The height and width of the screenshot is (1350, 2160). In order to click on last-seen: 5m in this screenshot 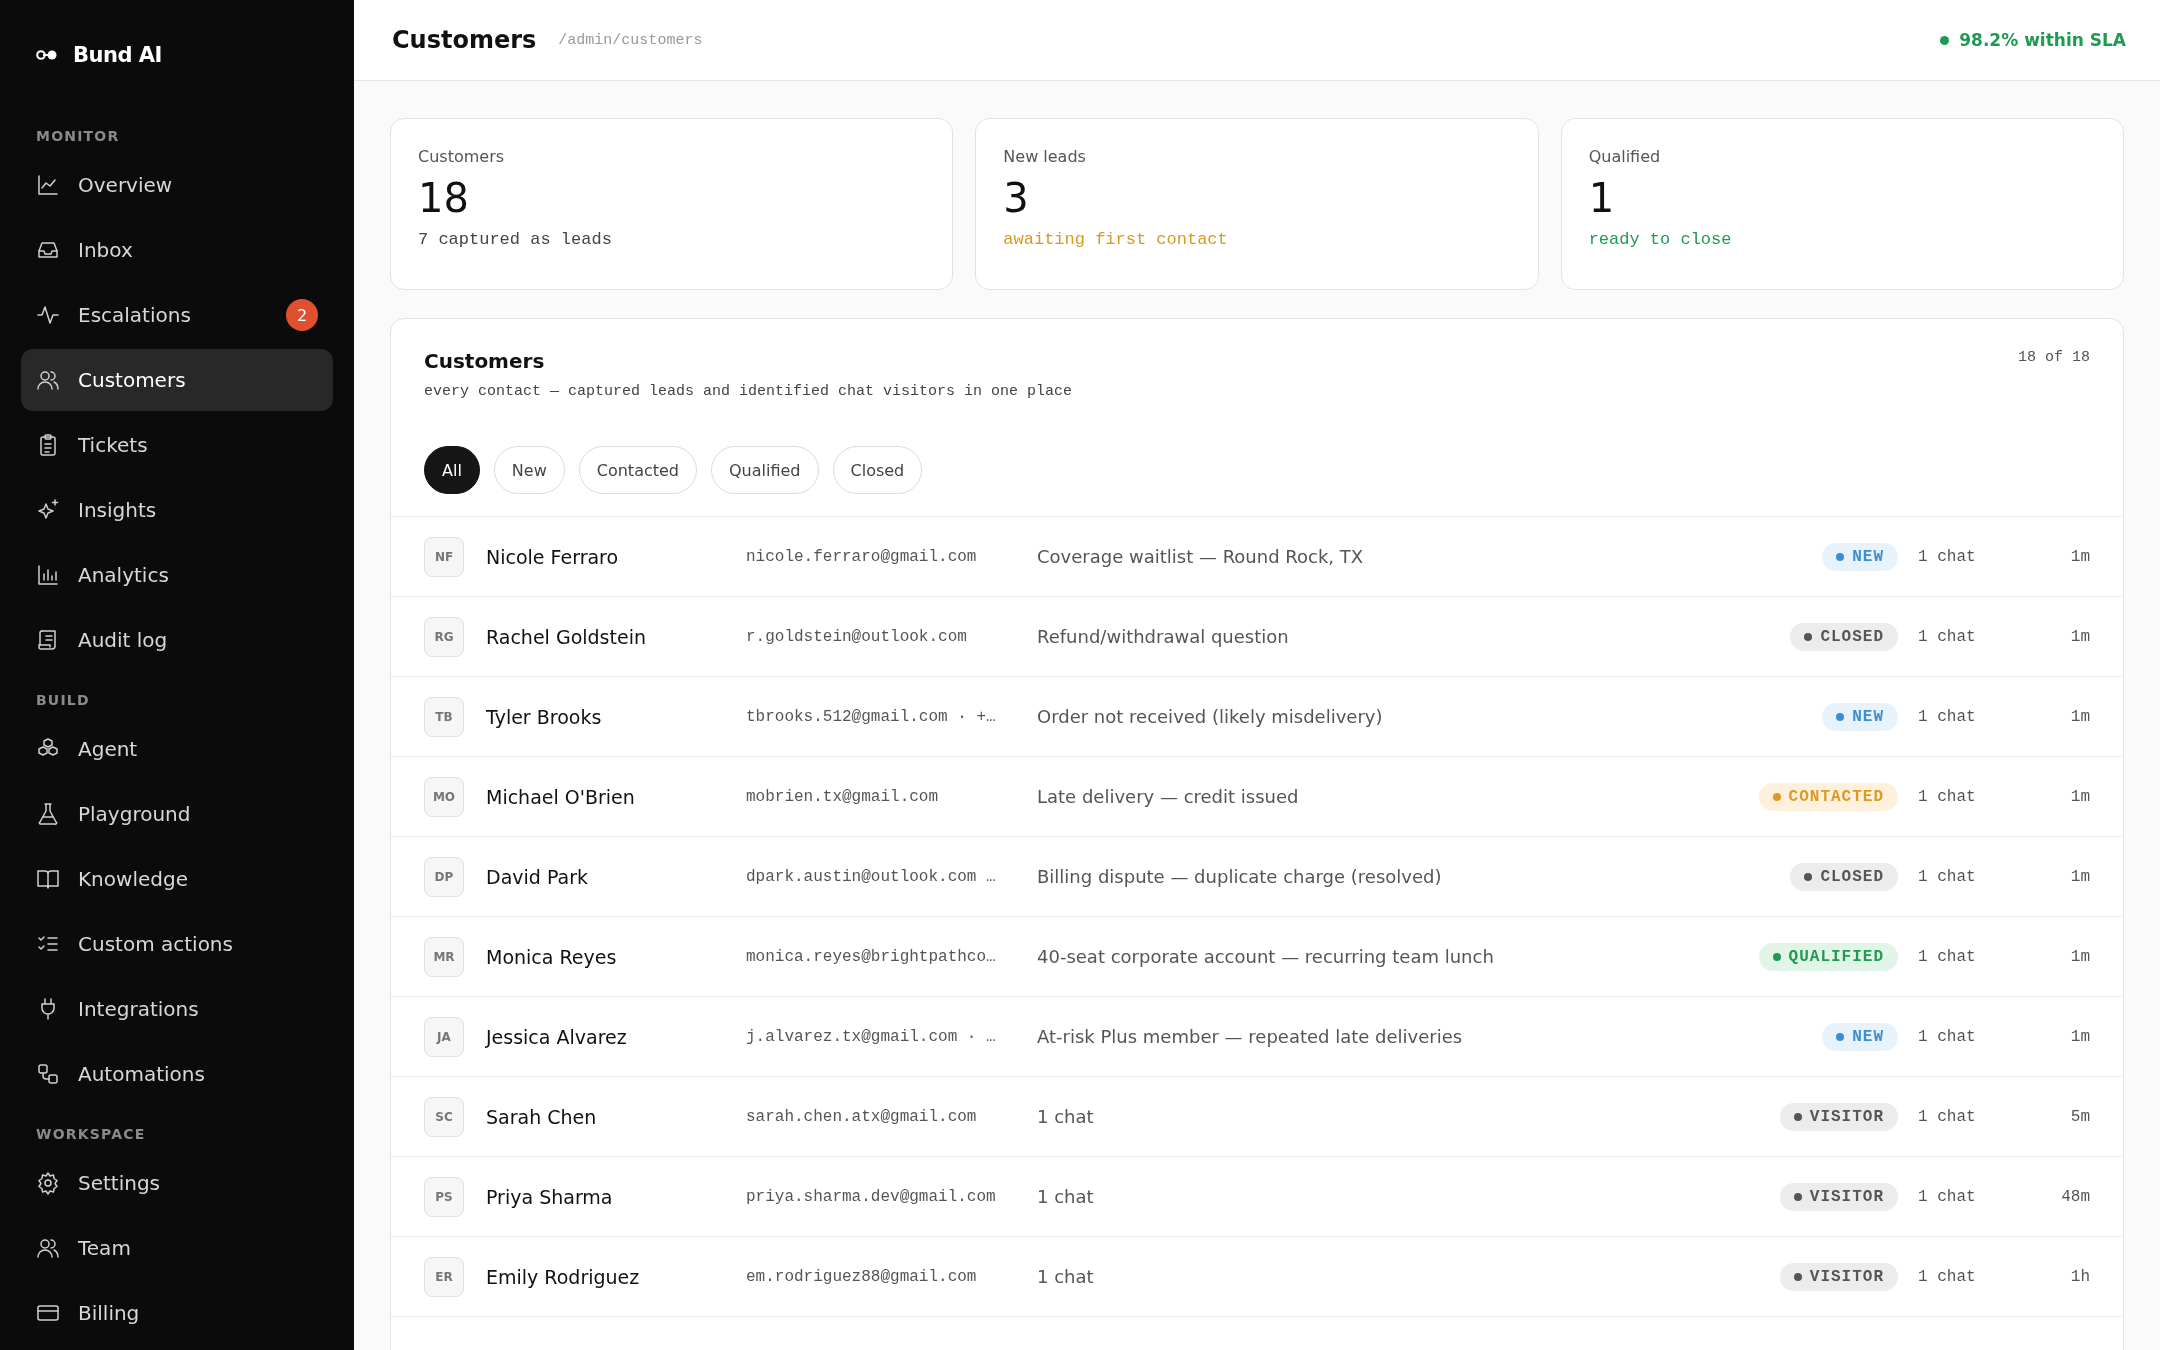, I will do `click(2079, 1116)`.